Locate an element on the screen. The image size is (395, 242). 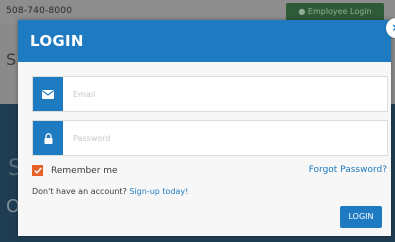
lock-icon is located at coordinates (48, 138).